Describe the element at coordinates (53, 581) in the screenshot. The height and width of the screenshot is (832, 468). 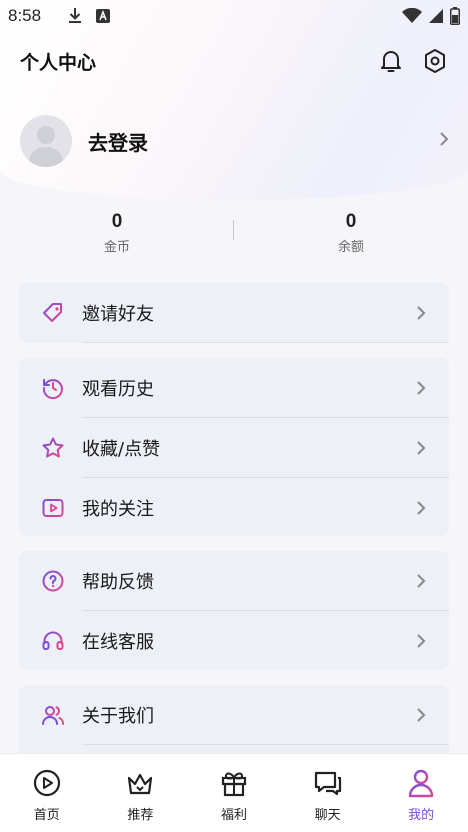
I see `help-circle-icon` at that location.